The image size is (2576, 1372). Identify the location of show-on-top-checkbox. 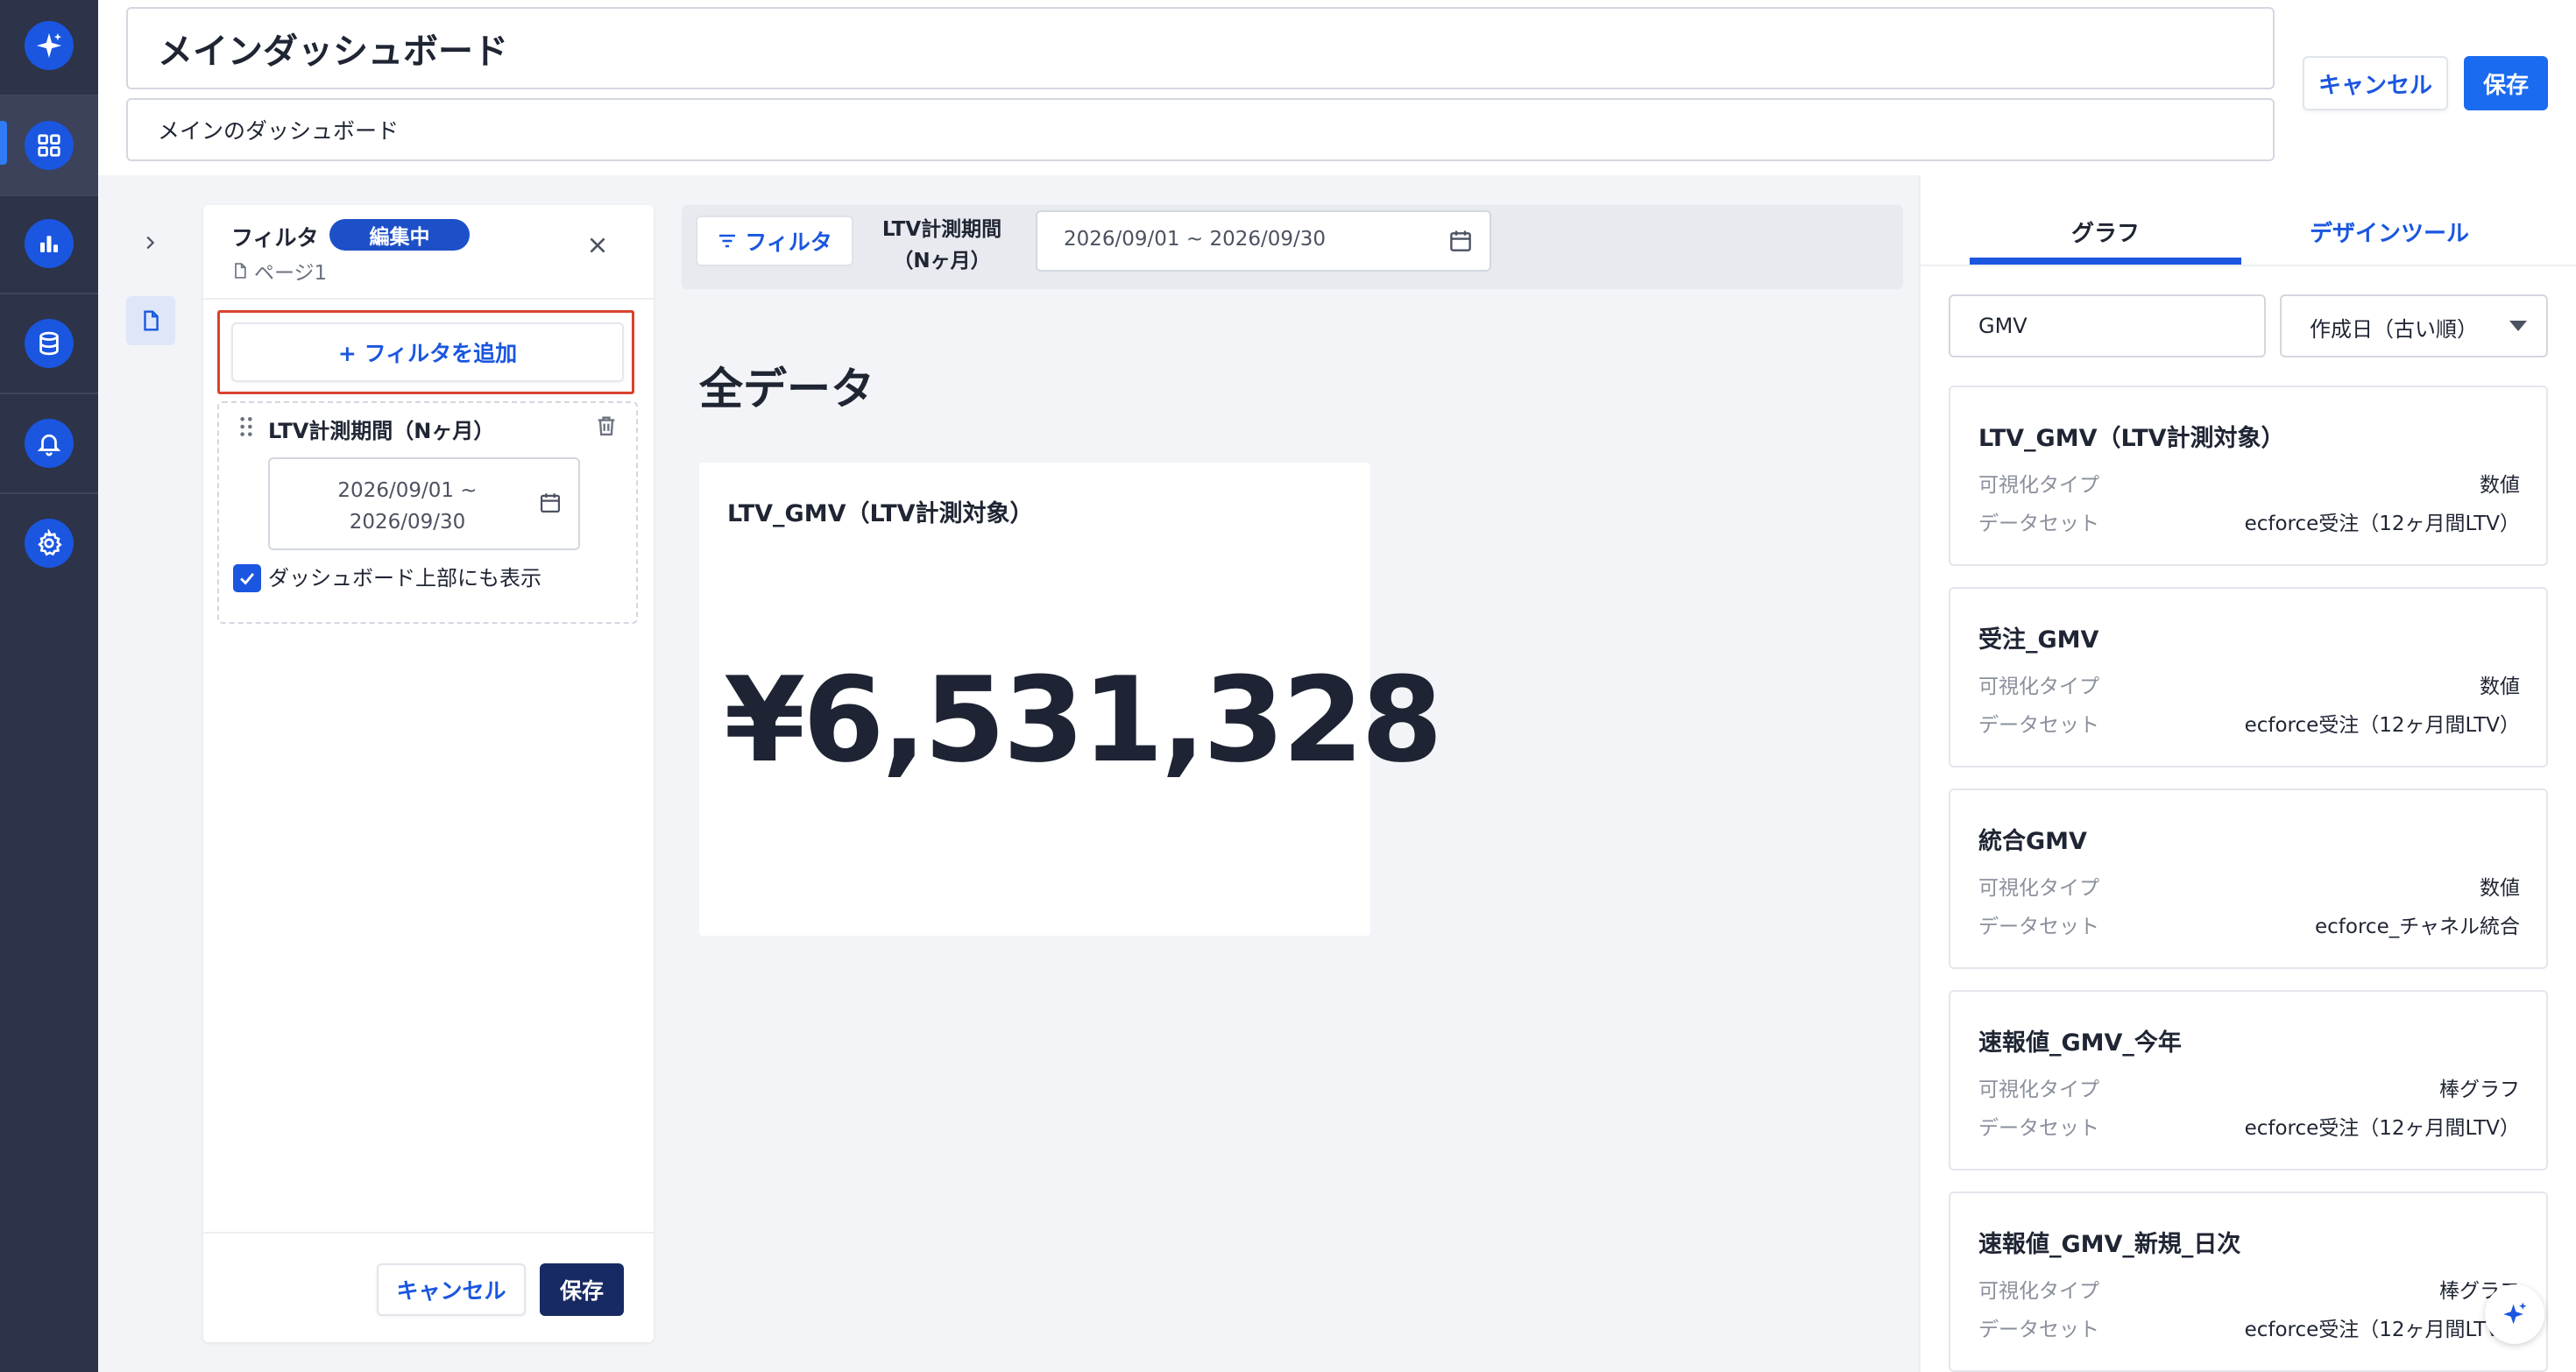
(247, 578).